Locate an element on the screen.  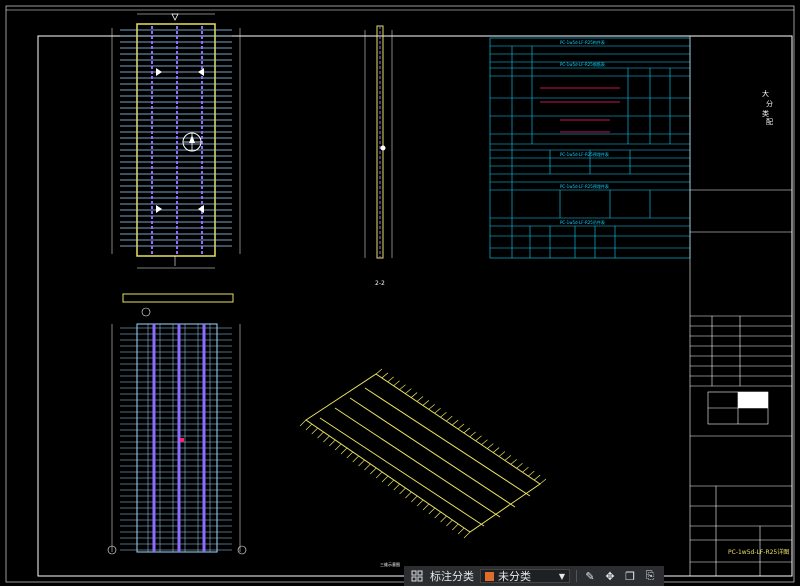
annotation-toolbar: 标注分类 未分类 ▼ ✎ ✥ ❐ ⎘ is located at coordinates (534, 576).